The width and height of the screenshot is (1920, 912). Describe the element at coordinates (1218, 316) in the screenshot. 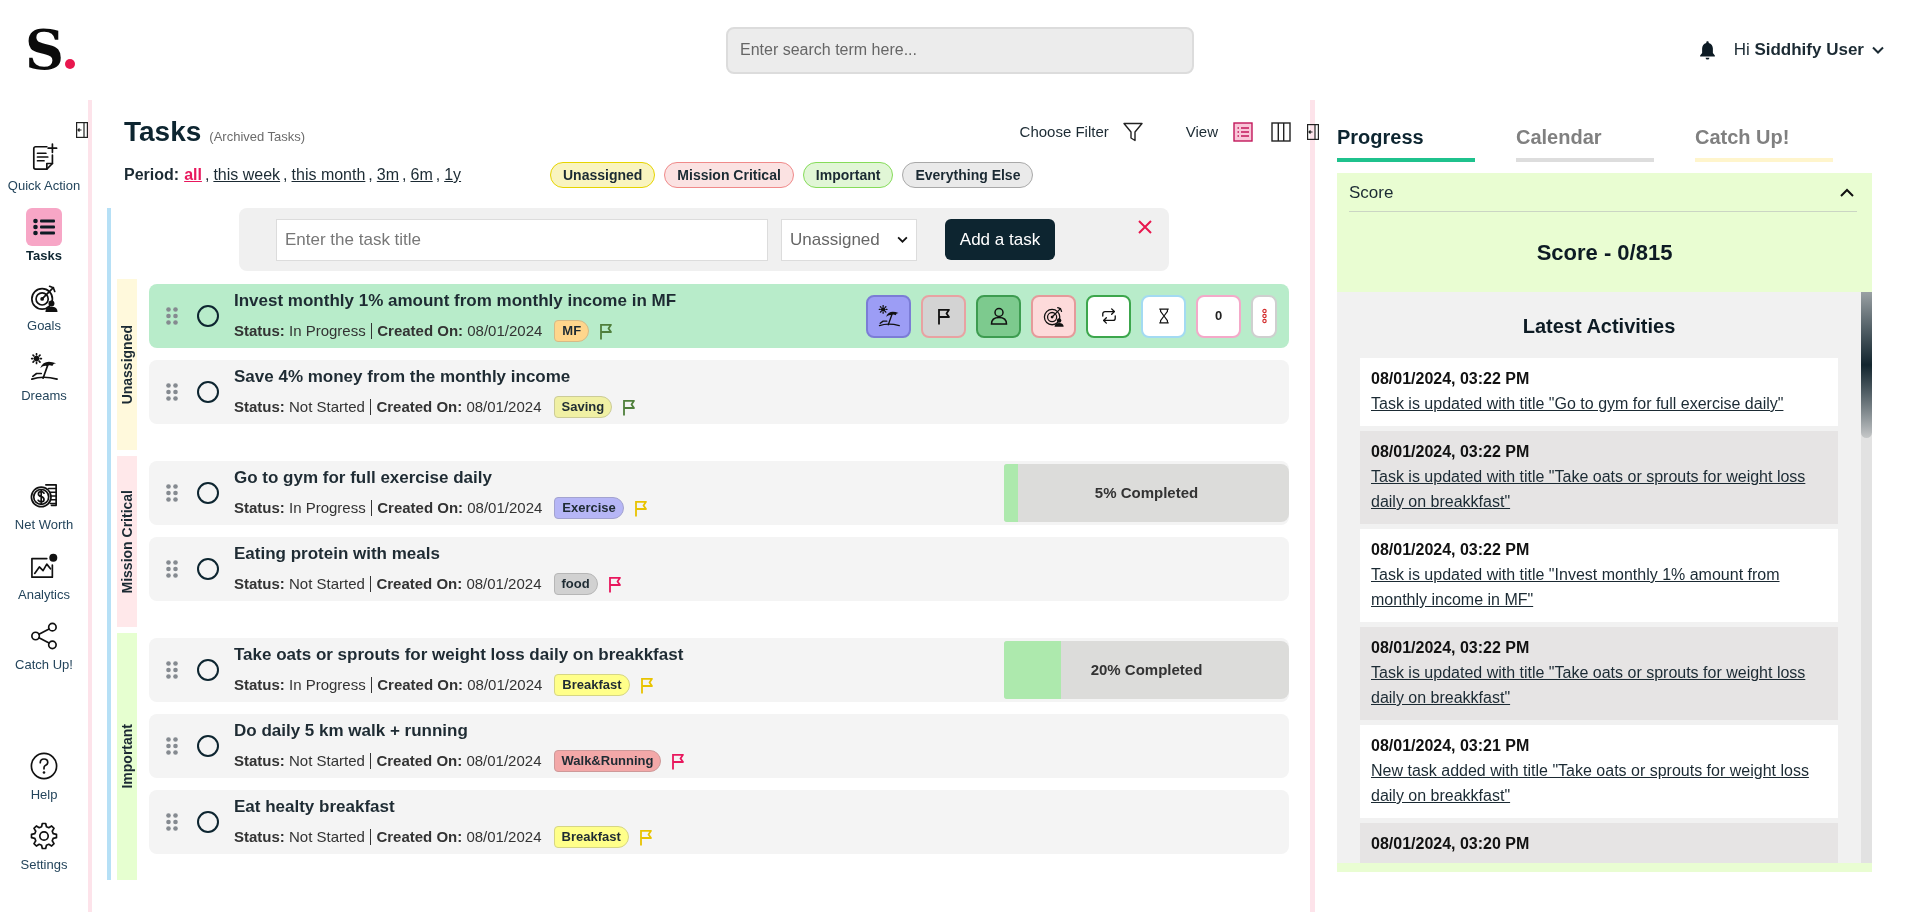

I see `count-button: 0` at that location.